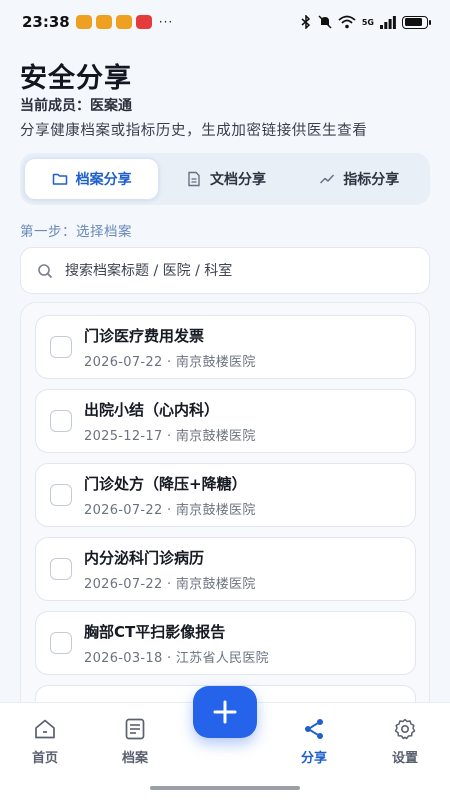 The image size is (450, 800). I want to click on signal-label: 5G, so click(367, 22).